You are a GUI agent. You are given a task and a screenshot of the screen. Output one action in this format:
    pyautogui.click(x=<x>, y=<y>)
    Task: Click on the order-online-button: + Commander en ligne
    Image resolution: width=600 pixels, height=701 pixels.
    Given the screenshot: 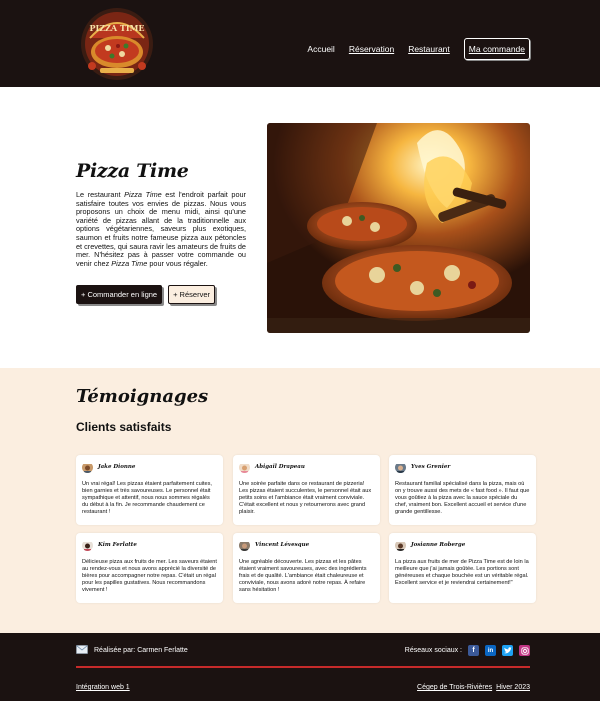 What is the action you would take?
    pyautogui.click(x=119, y=294)
    